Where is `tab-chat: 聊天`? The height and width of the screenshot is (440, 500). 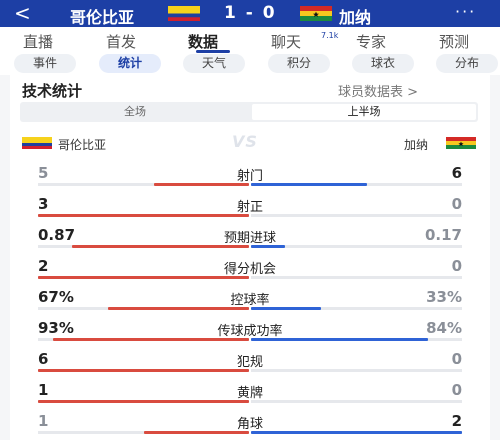 tab-chat: 聊天 is located at coordinates (286, 41).